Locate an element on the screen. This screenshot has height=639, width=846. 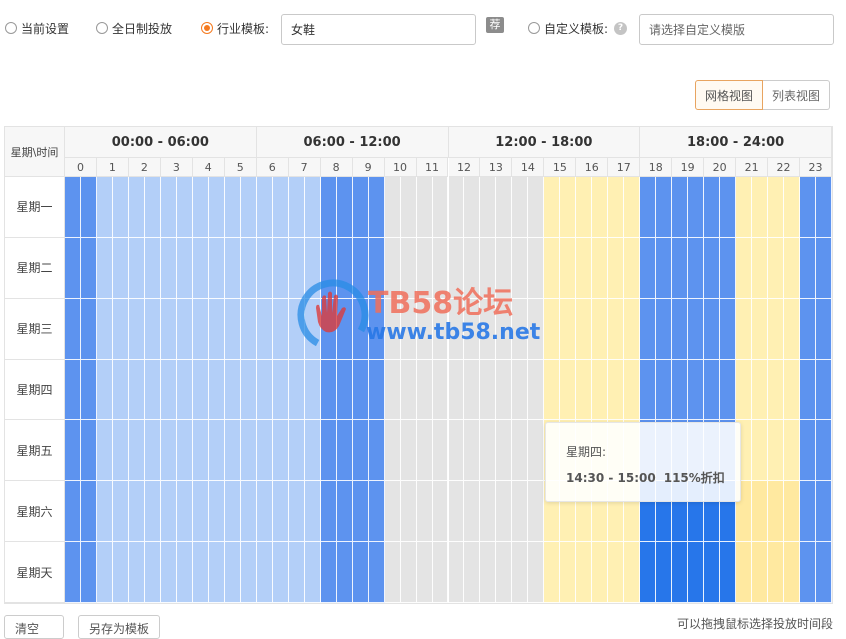
hour-header: 20 is located at coordinates (720, 167).